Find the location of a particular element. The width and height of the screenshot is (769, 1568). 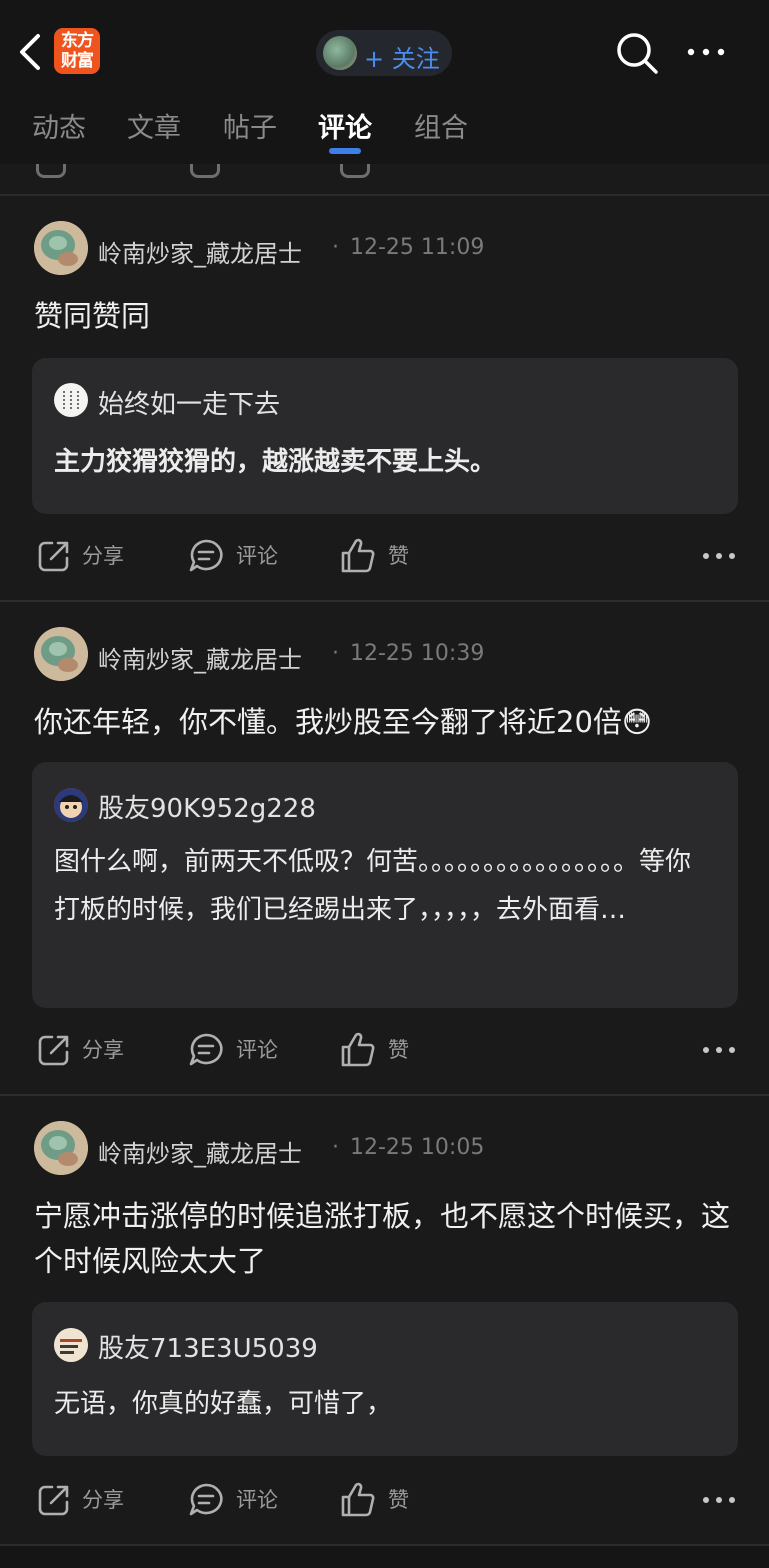

quoted-text: 主力狡猾狡猾的，越涨越卖不要上头。 is located at coordinates (275, 462).